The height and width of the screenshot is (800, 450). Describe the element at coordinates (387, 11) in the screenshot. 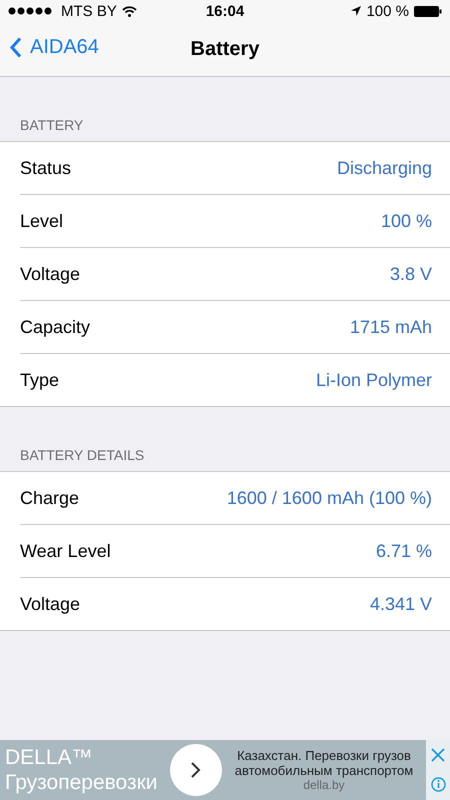

I see `battery-percent: 100 %` at that location.